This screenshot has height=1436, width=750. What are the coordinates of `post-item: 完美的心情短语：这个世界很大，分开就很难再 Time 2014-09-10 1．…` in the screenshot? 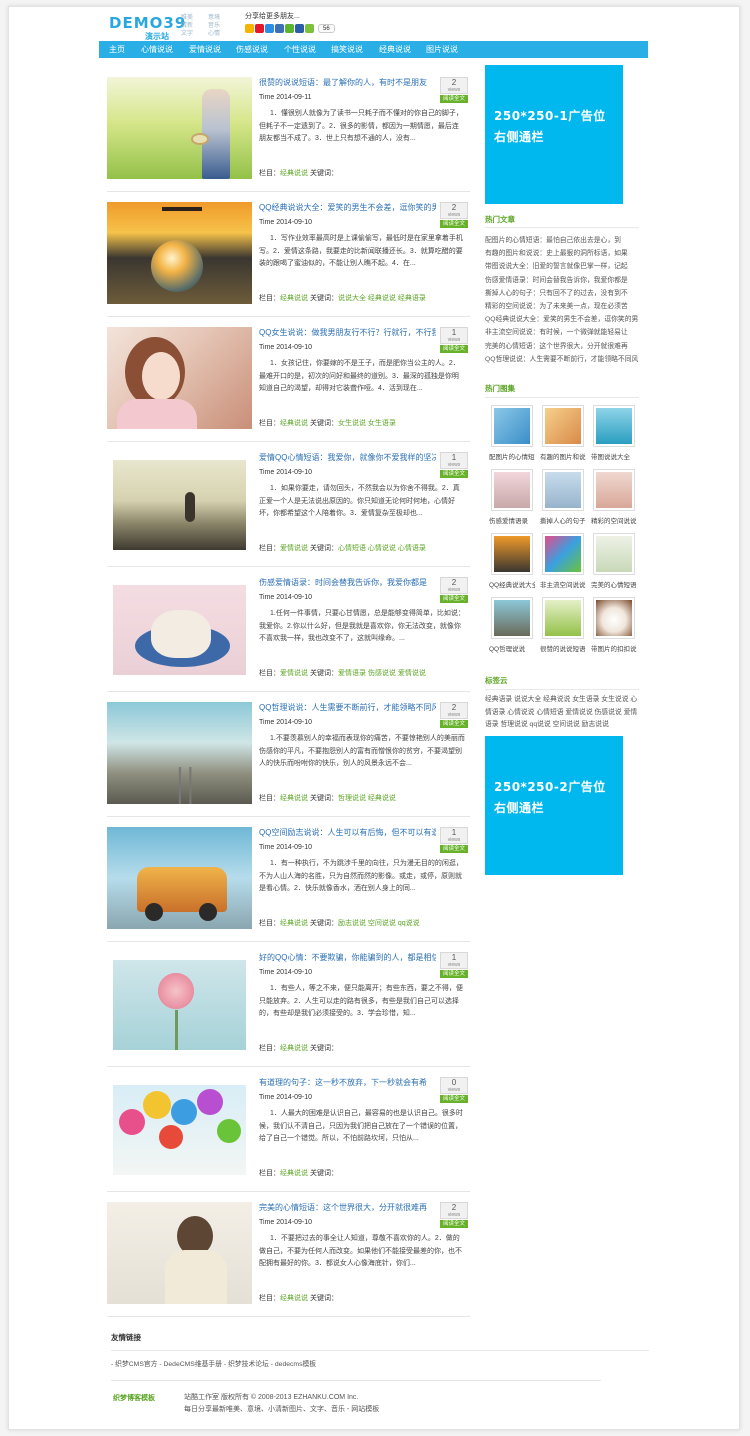 It's located at (288, 1254).